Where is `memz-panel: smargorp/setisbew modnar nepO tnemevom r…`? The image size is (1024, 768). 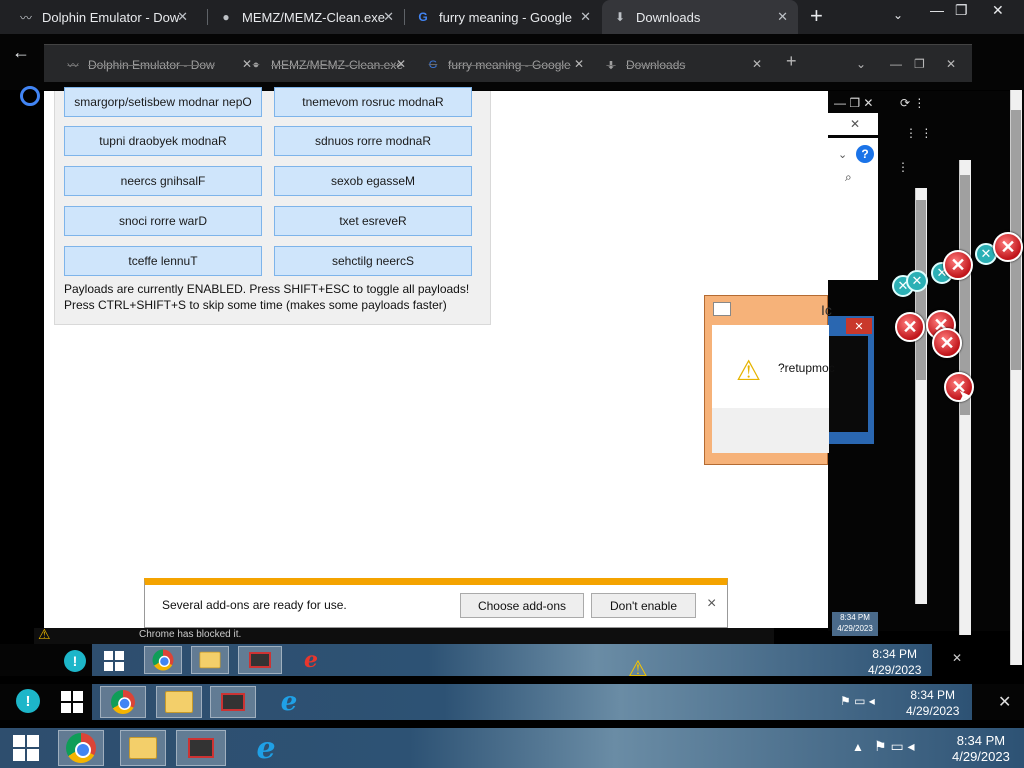 memz-panel: smargorp/setisbew modnar nepO tnemevom r… is located at coordinates (272, 206).